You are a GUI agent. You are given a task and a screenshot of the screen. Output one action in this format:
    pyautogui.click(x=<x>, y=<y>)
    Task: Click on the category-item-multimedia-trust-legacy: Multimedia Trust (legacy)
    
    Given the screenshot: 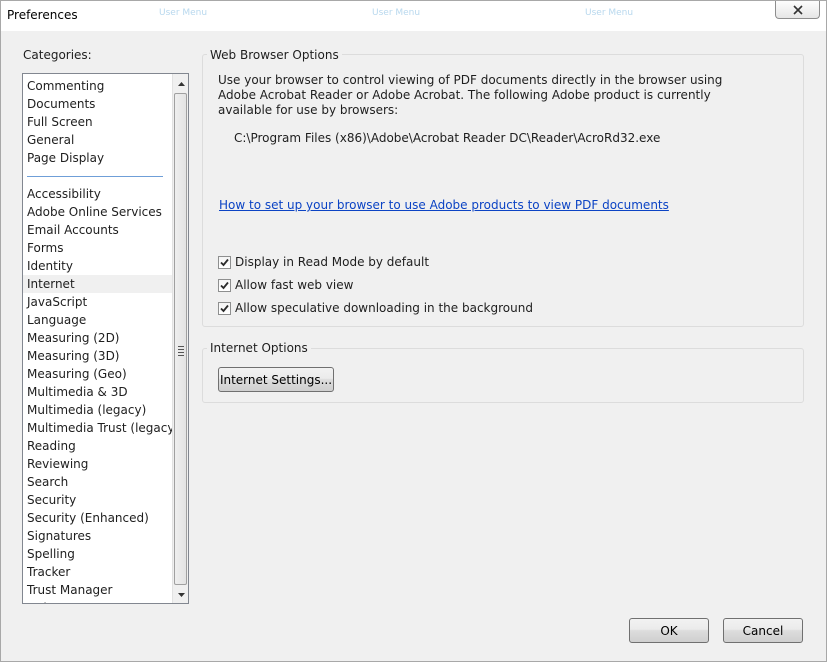 What is the action you would take?
    pyautogui.click(x=101, y=428)
    